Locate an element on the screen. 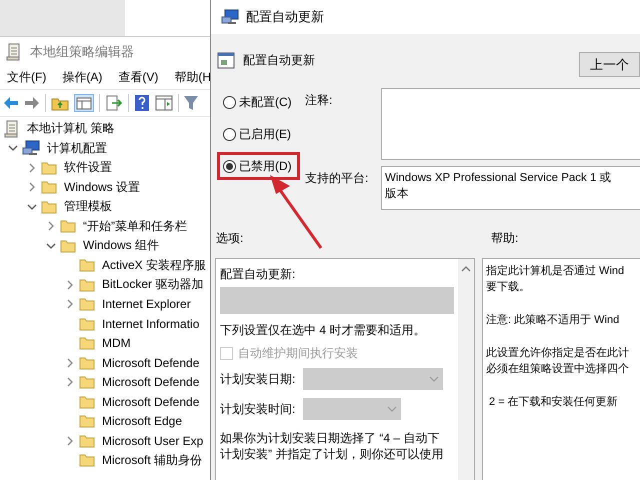 This screenshot has width=640, height=480. tree-item: BitLocker 驱动器加 is located at coordinates (105, 284).